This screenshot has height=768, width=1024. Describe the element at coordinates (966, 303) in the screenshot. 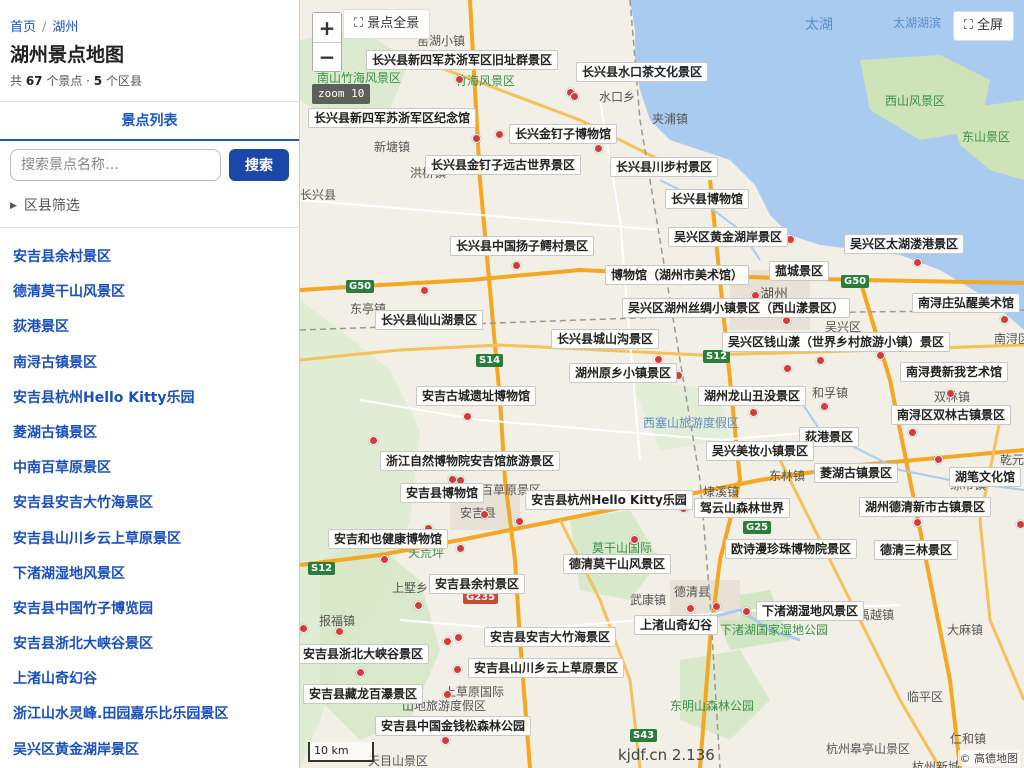

I see `map-spot-label: 南浔庄弘醒美术馆` at that location.